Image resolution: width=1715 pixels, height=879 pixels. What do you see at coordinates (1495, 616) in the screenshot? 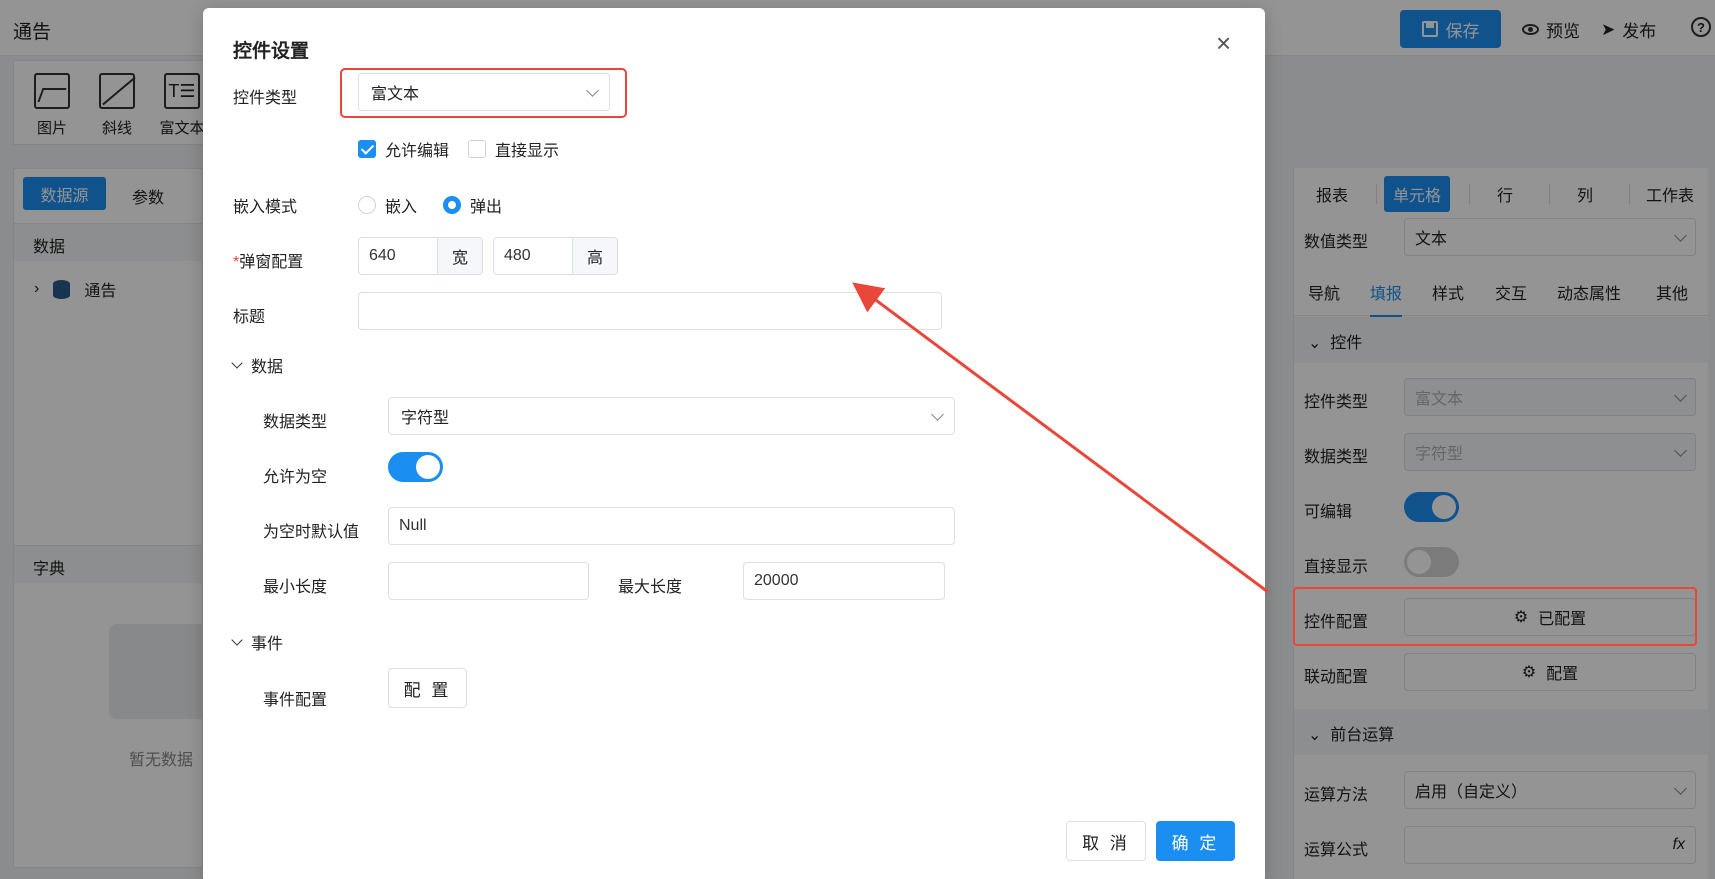
I see `highlight-box` at bounding box center [1495, 616].